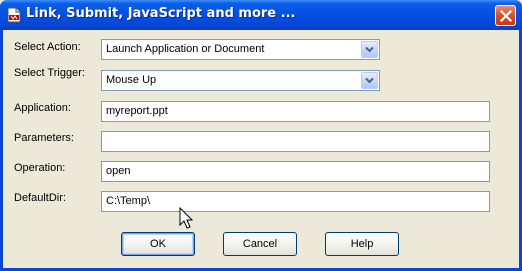 The height and width of the screenshot is (271, 522). I want to click on select-trigger-label: Select Trigger:, so click(49, 73).